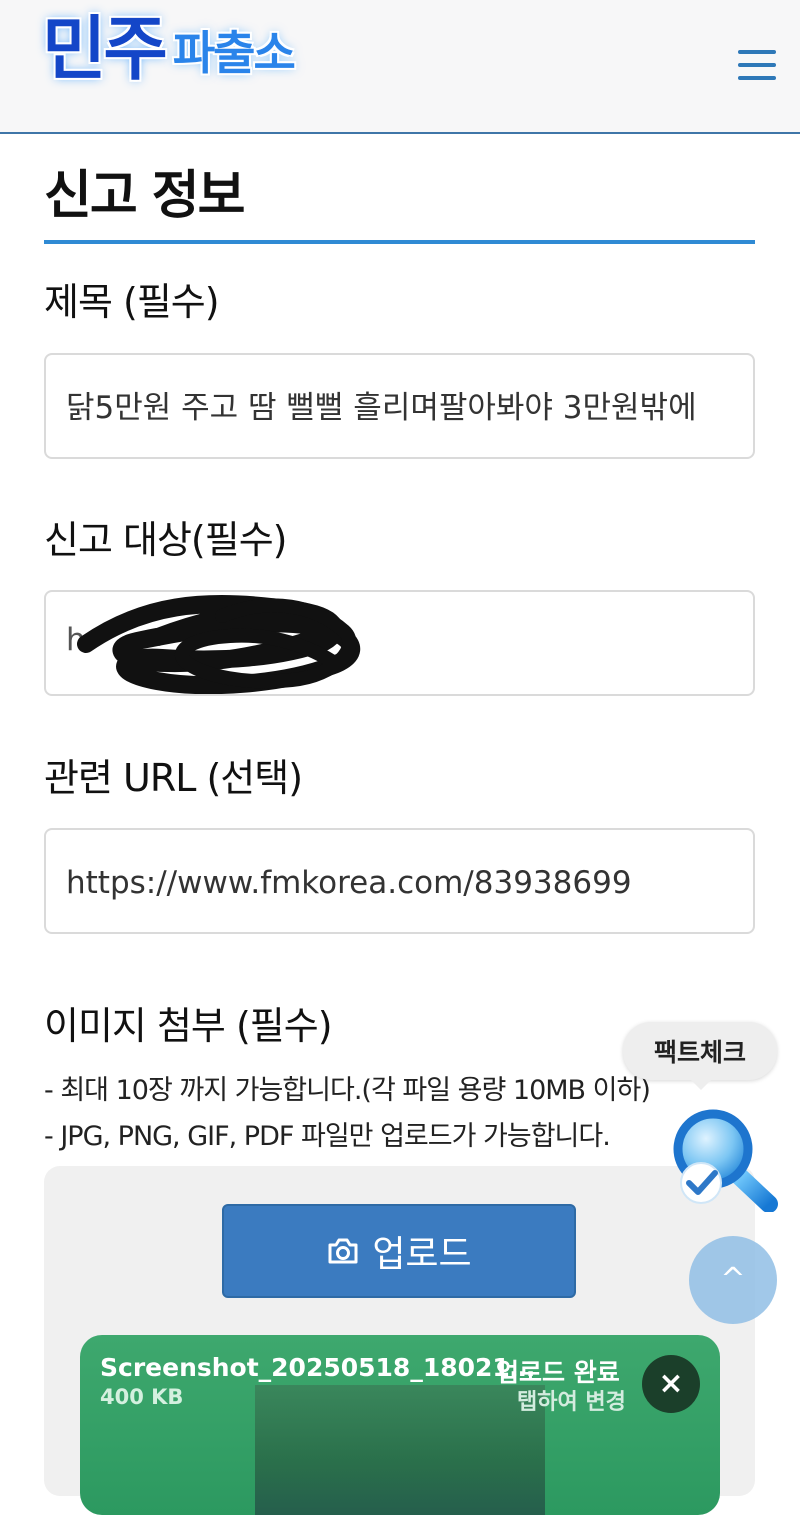 This screenshot has width=800, height=1515. What do you see at coordinates (400, 1450) in the screenshot?
I see `file-thumbnail-preview` at bounding box center [400, 1450].